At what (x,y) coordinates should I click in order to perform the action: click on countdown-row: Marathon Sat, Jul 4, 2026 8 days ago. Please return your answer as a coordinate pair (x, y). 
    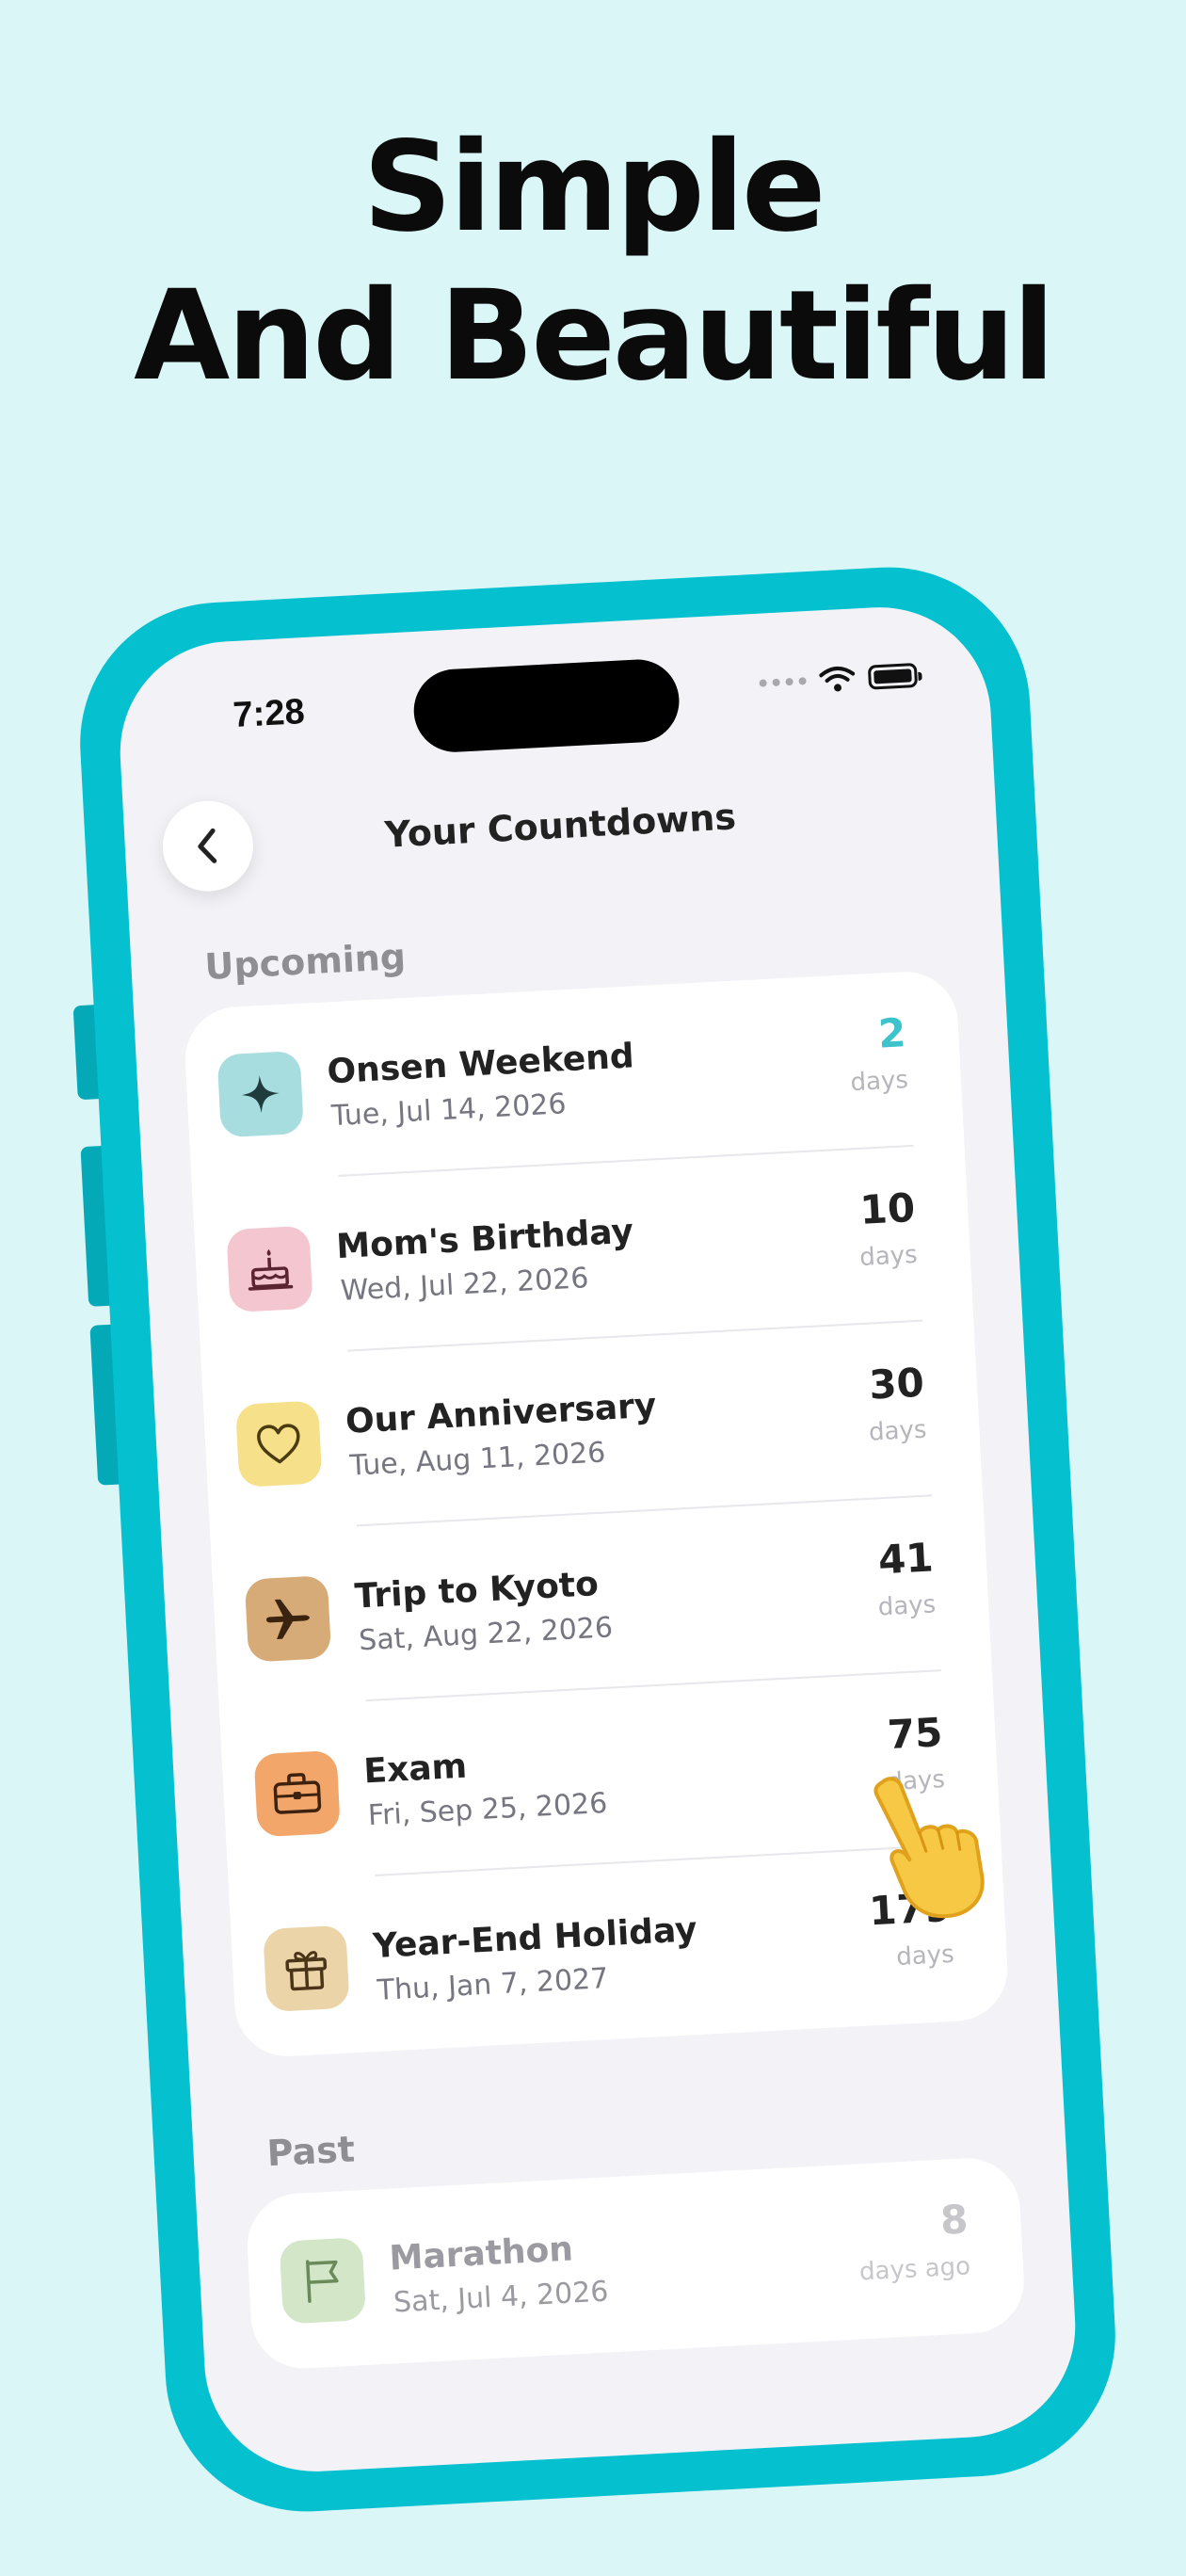
    Looking at the image, I should click on (636, 2264).